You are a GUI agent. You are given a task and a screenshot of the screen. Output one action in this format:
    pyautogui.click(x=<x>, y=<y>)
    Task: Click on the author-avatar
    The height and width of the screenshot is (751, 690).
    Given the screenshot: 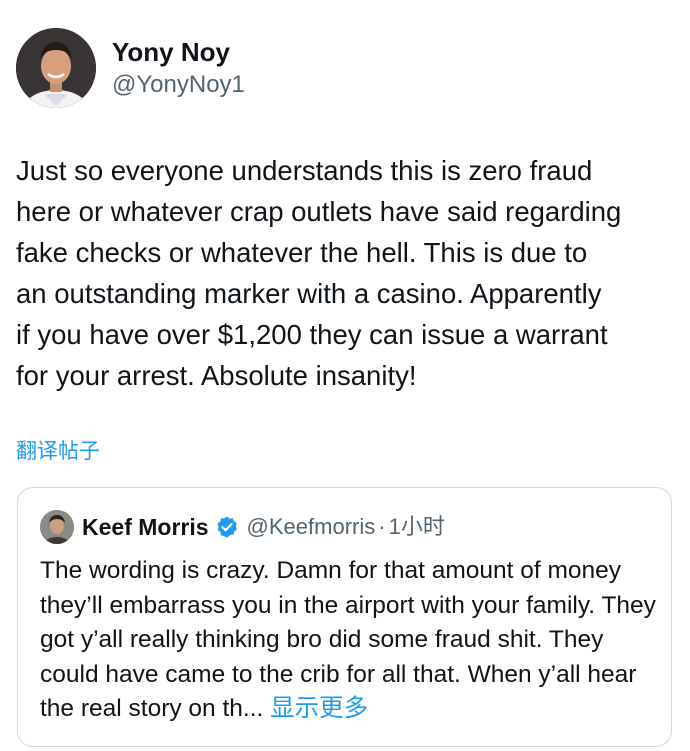 What is the action you would take?
    pyautogui.click(x=56, y=68)
    